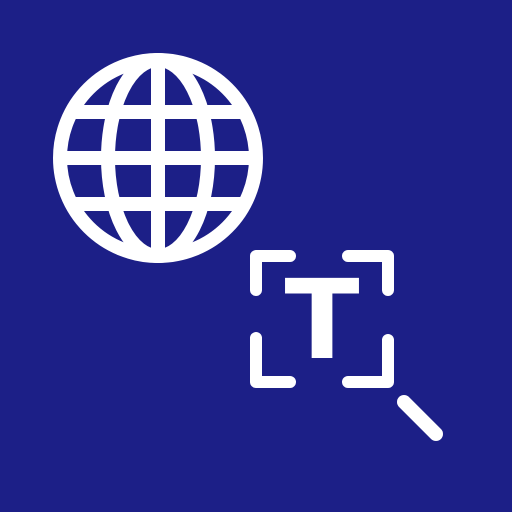  What do you see at coordinates (420, 418) in the screenshot?
I see `magnifier-icon` at bounding box center [420, 418].